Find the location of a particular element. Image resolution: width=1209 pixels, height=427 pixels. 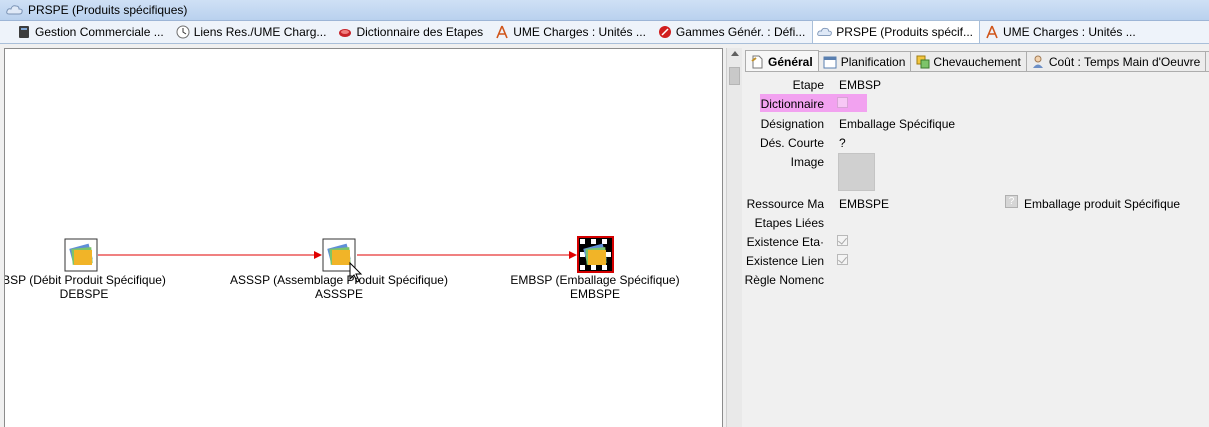

label-existence-lien: Existence Lien is located at coordinates (784, 261).